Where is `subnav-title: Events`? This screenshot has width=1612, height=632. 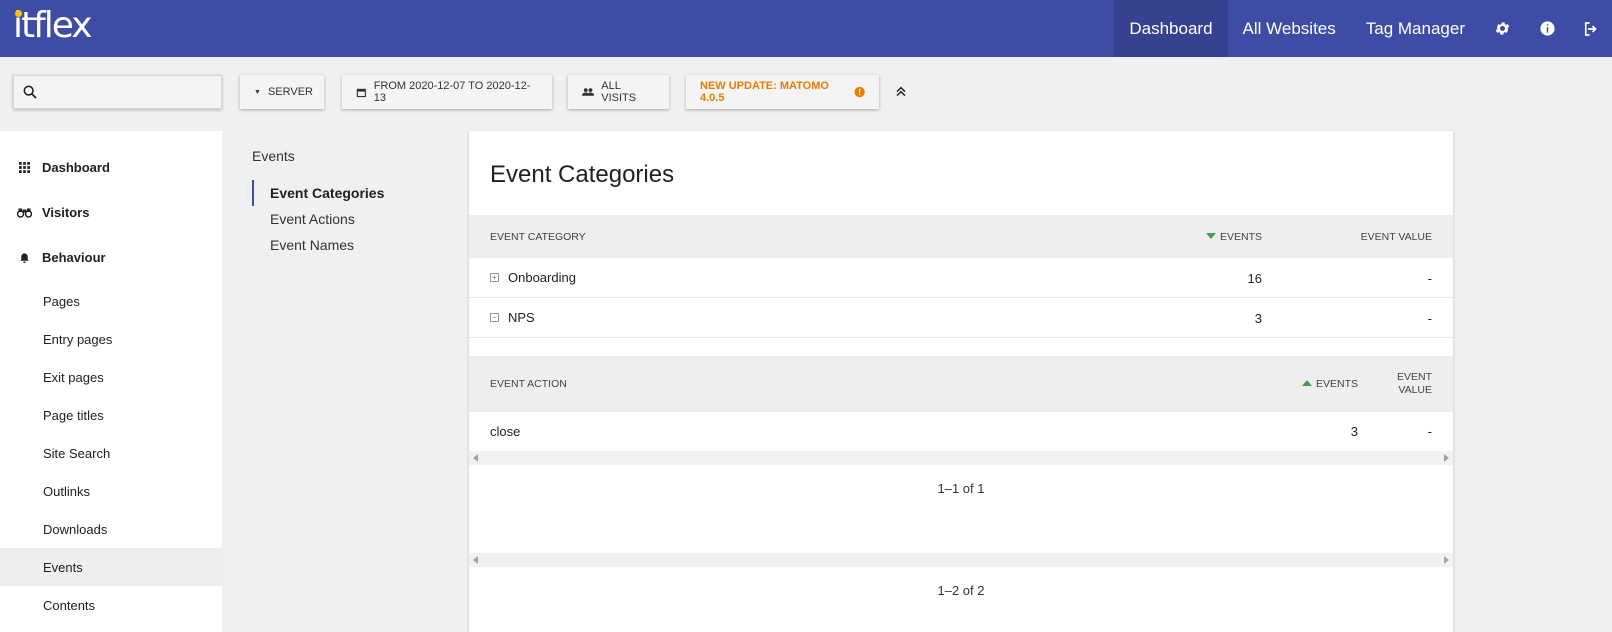
subnav-title: Events is located at coordinates (273, 156).